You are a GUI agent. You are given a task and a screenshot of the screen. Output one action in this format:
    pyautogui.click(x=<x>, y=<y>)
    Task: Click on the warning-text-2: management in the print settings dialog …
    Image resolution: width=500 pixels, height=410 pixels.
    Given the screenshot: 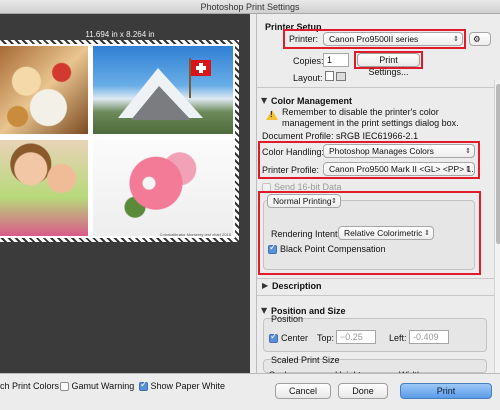 What is the action you would take?
    pyautogui.click(x=370, y=123)
    